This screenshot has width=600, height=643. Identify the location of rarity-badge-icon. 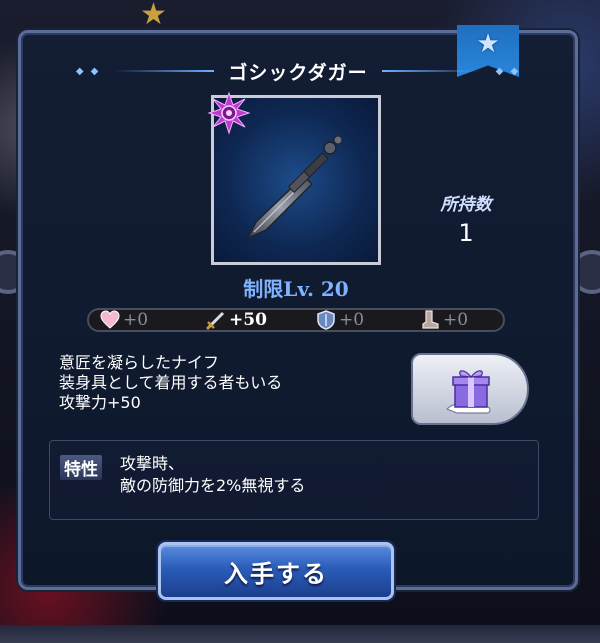
(229, 113).